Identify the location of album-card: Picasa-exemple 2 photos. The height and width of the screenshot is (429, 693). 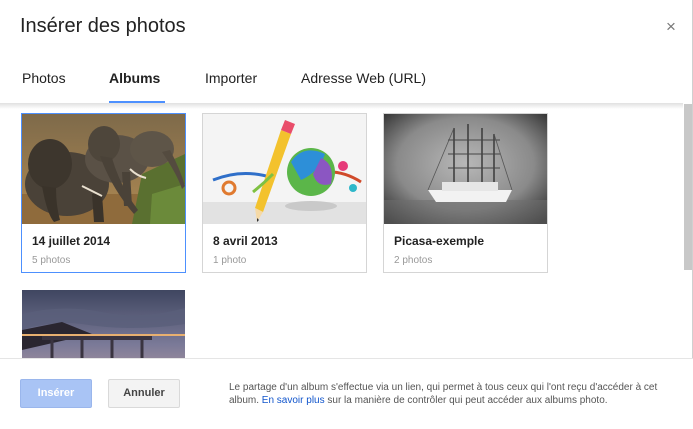
(465, 193).